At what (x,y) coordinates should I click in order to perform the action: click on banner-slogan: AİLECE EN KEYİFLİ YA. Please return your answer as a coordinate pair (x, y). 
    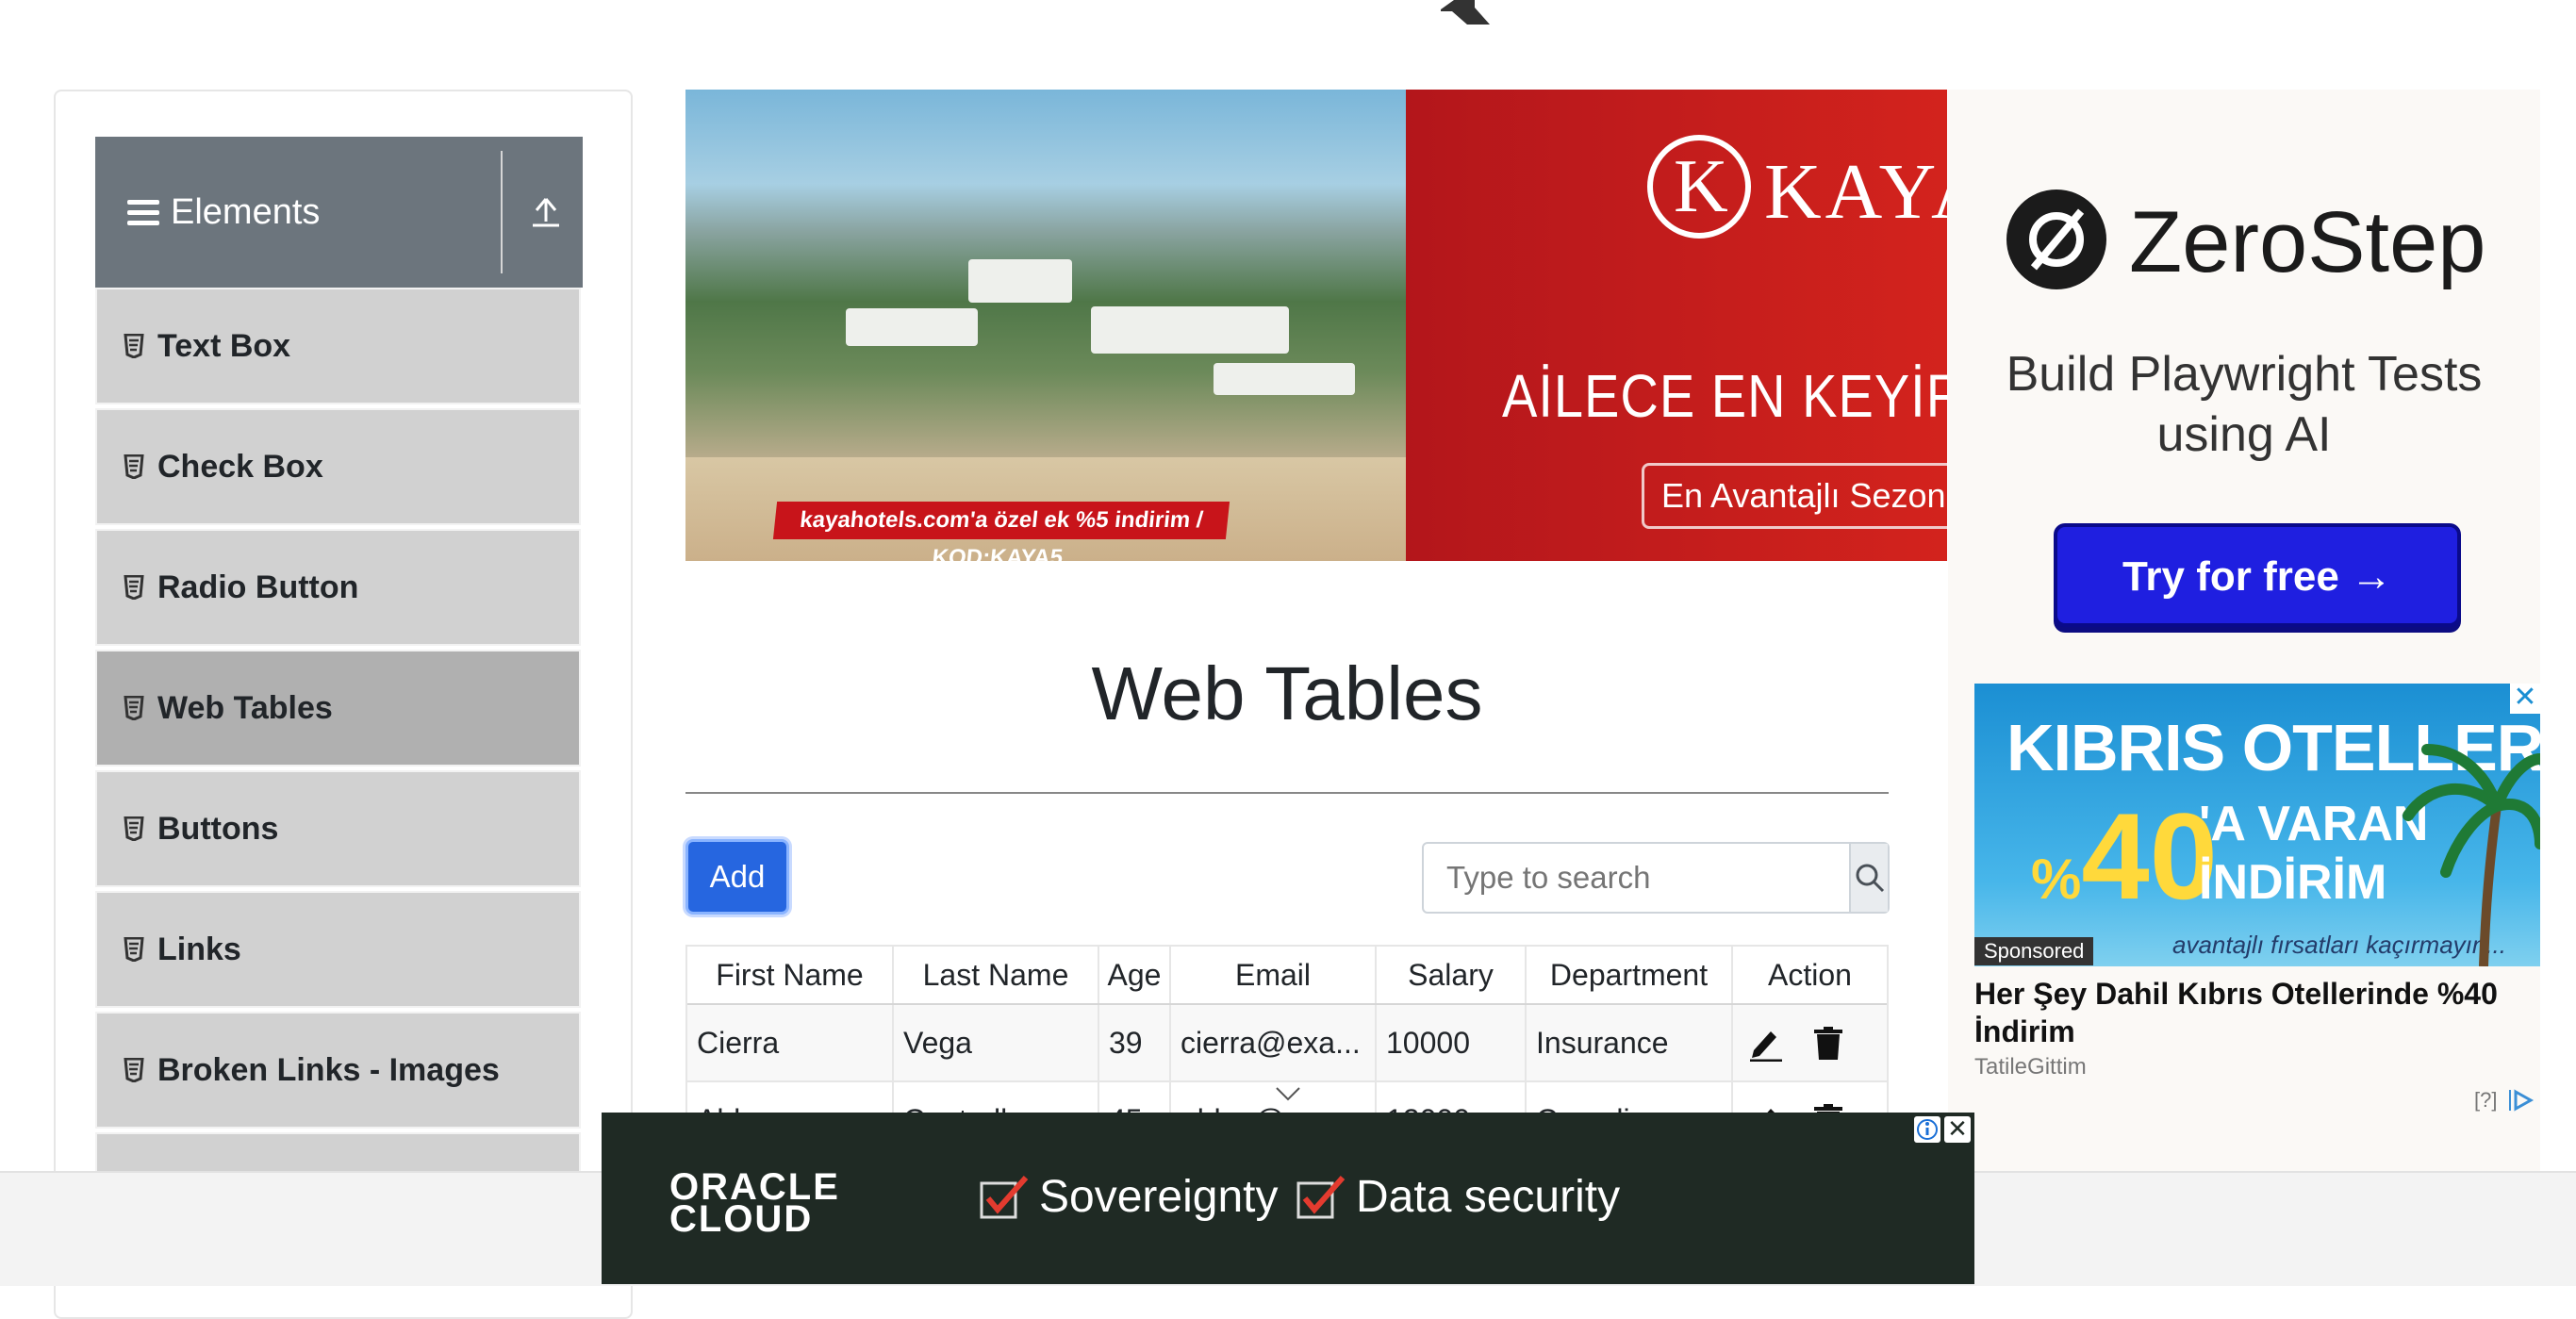
    Looking at the image, I should click on (1724, 395).